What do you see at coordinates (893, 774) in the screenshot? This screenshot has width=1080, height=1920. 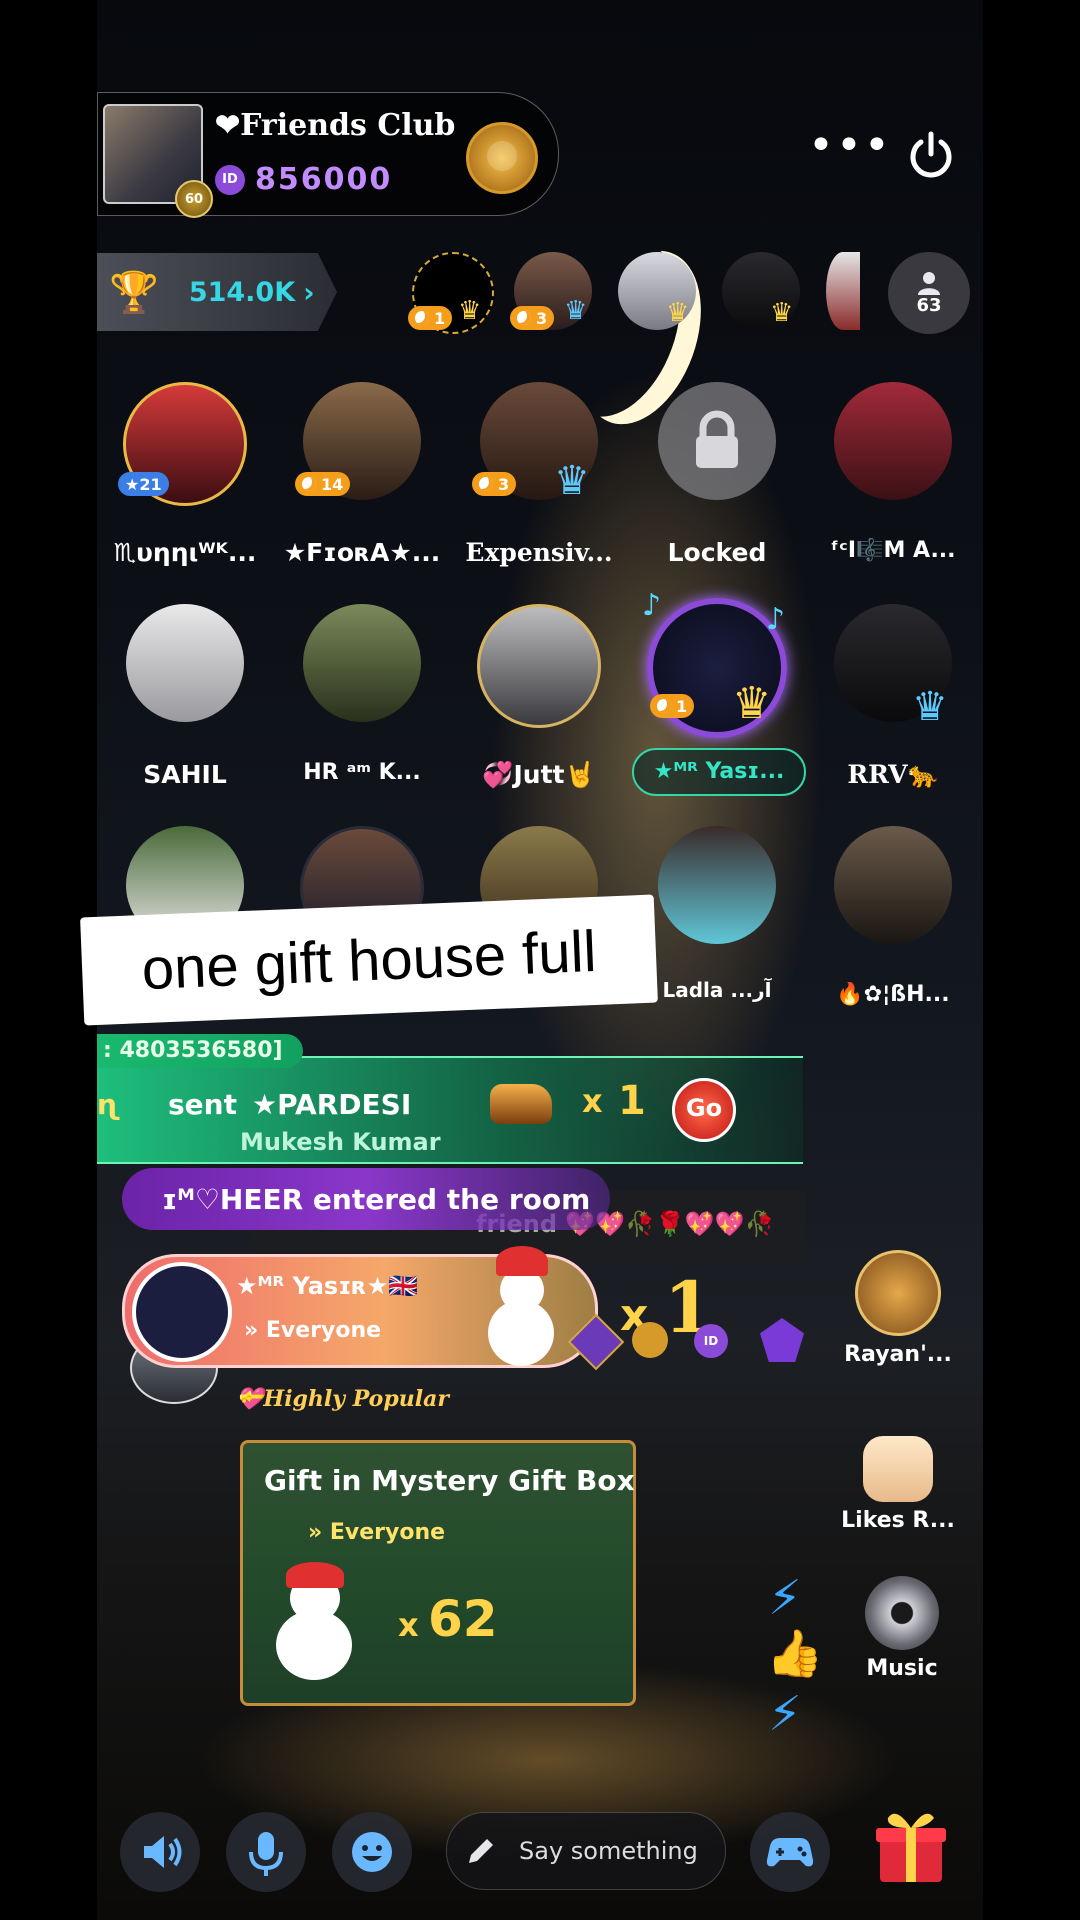 I see `seat-name: RRV🐆` at bounding box center [893, 774].